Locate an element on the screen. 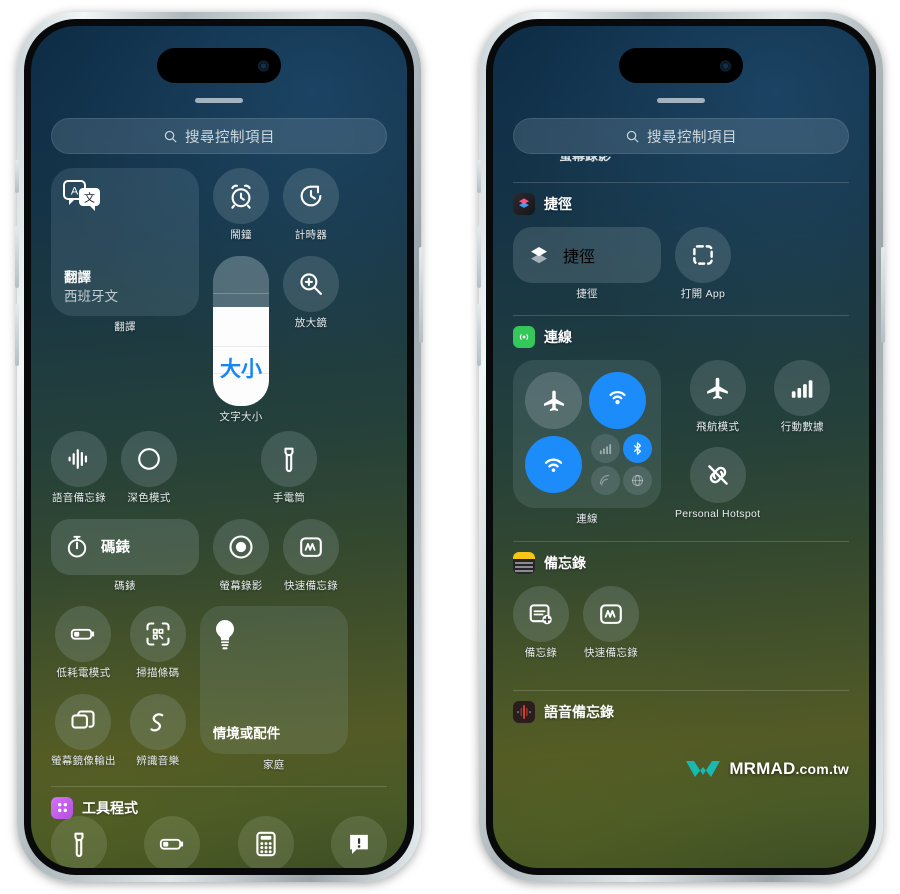  timer-caption: 計時器 is located at coordinates (311, 235).